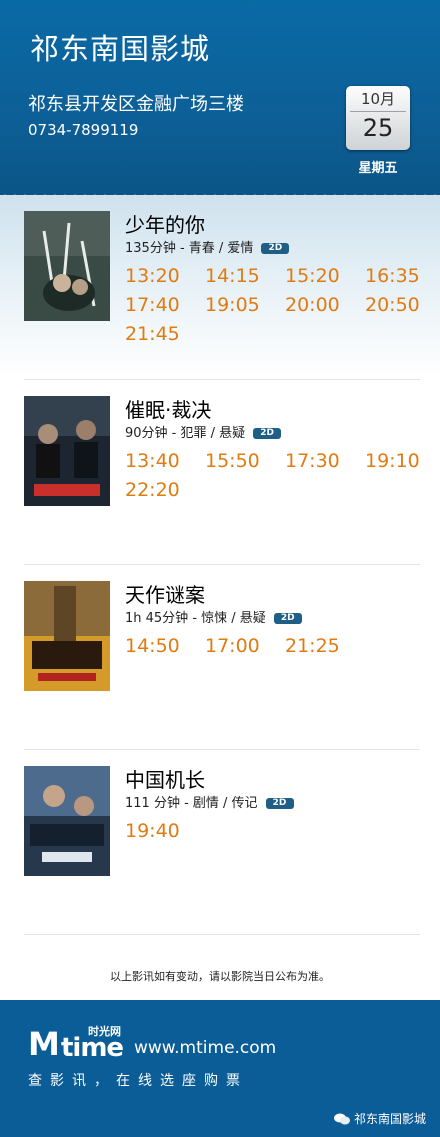 The image size is (440, 1137). I want to click on showtime: 19:05, so click(245, 305).